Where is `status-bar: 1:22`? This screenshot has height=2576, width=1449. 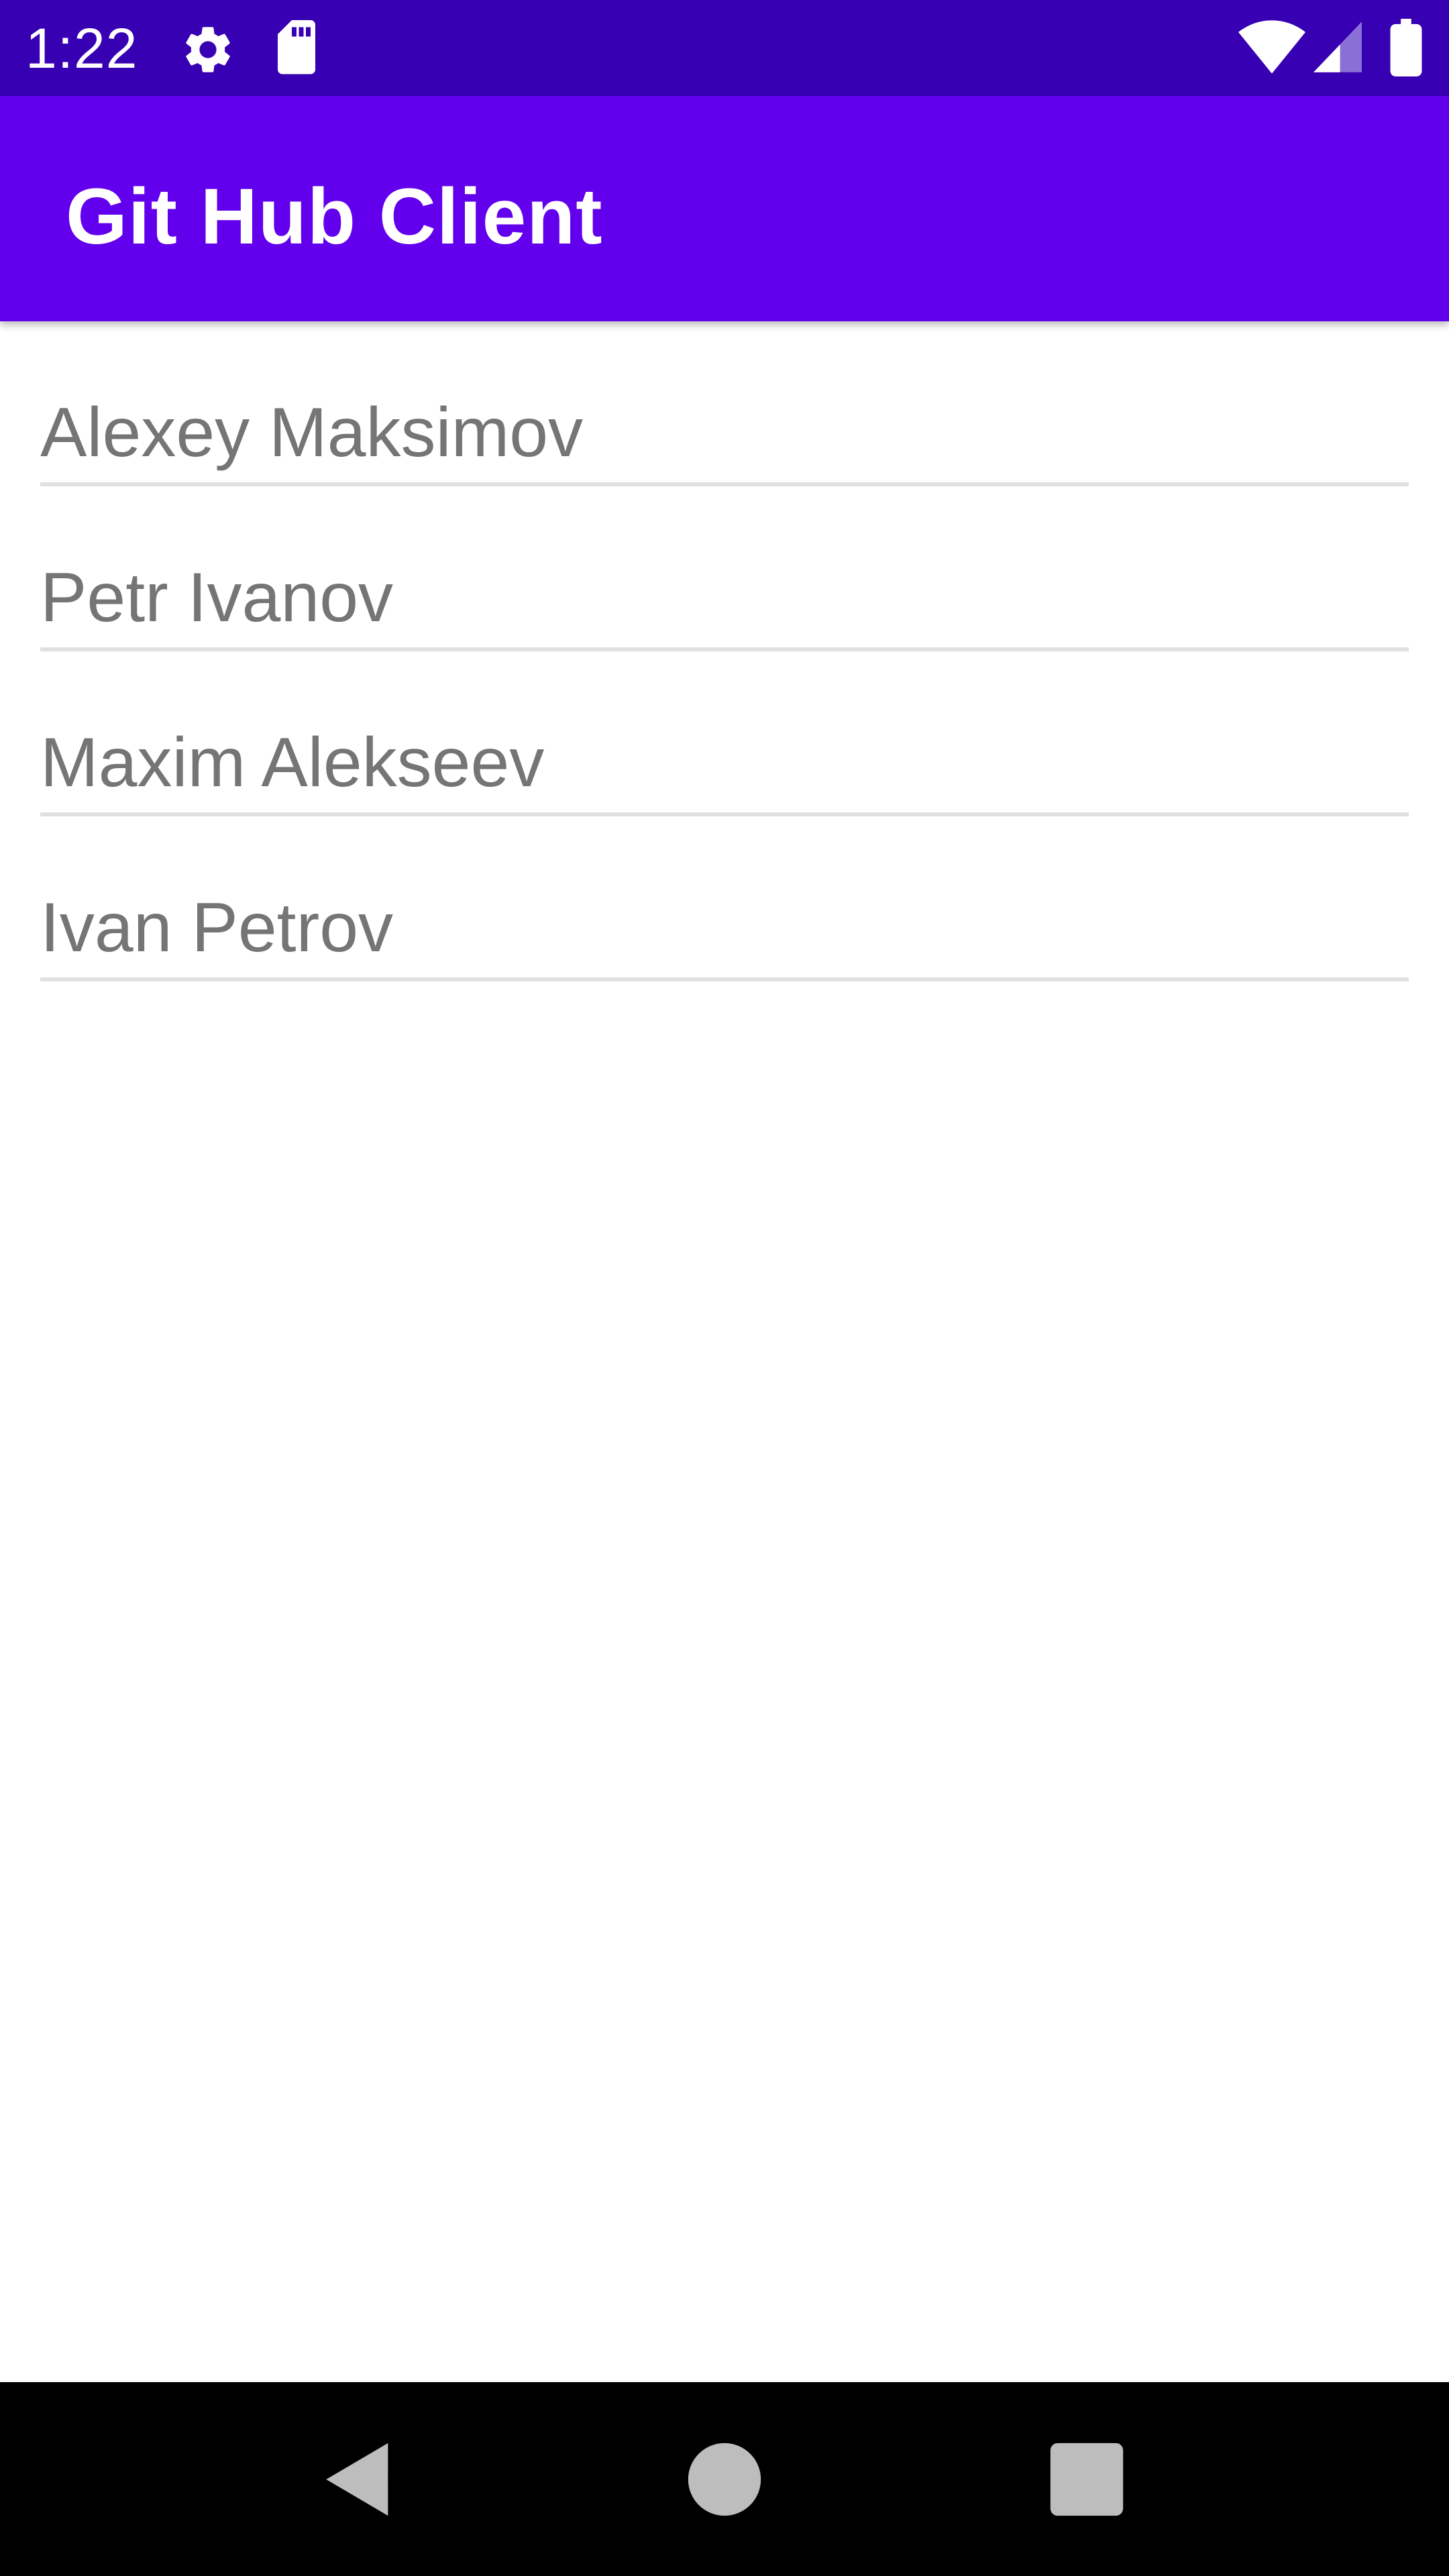 status-bar: 1:22 is located at coordinates (724, 48).